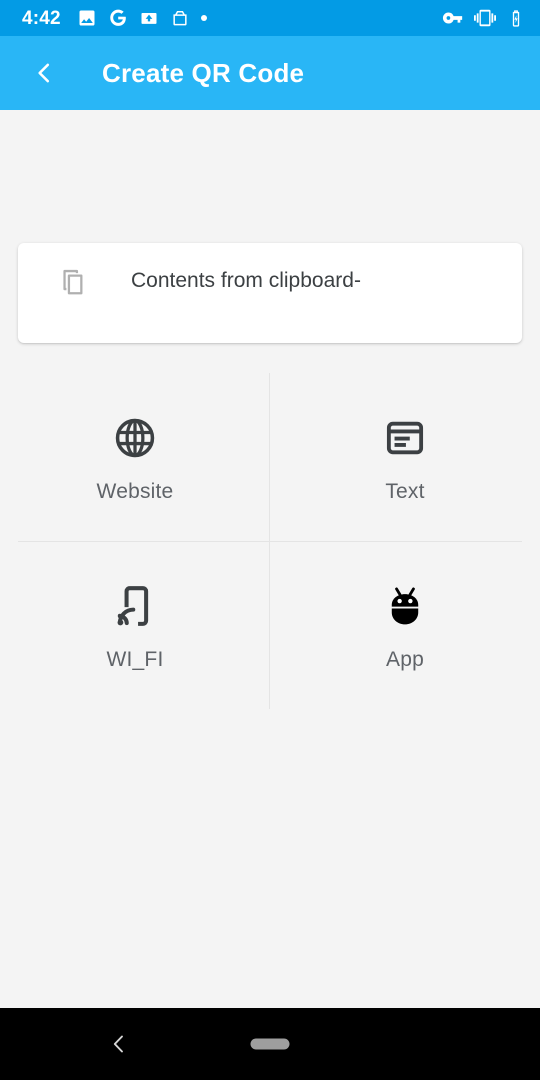  Describe the element at coordinates (203, 18) in the screenshot. I see `notification-dot-icon` at that location.